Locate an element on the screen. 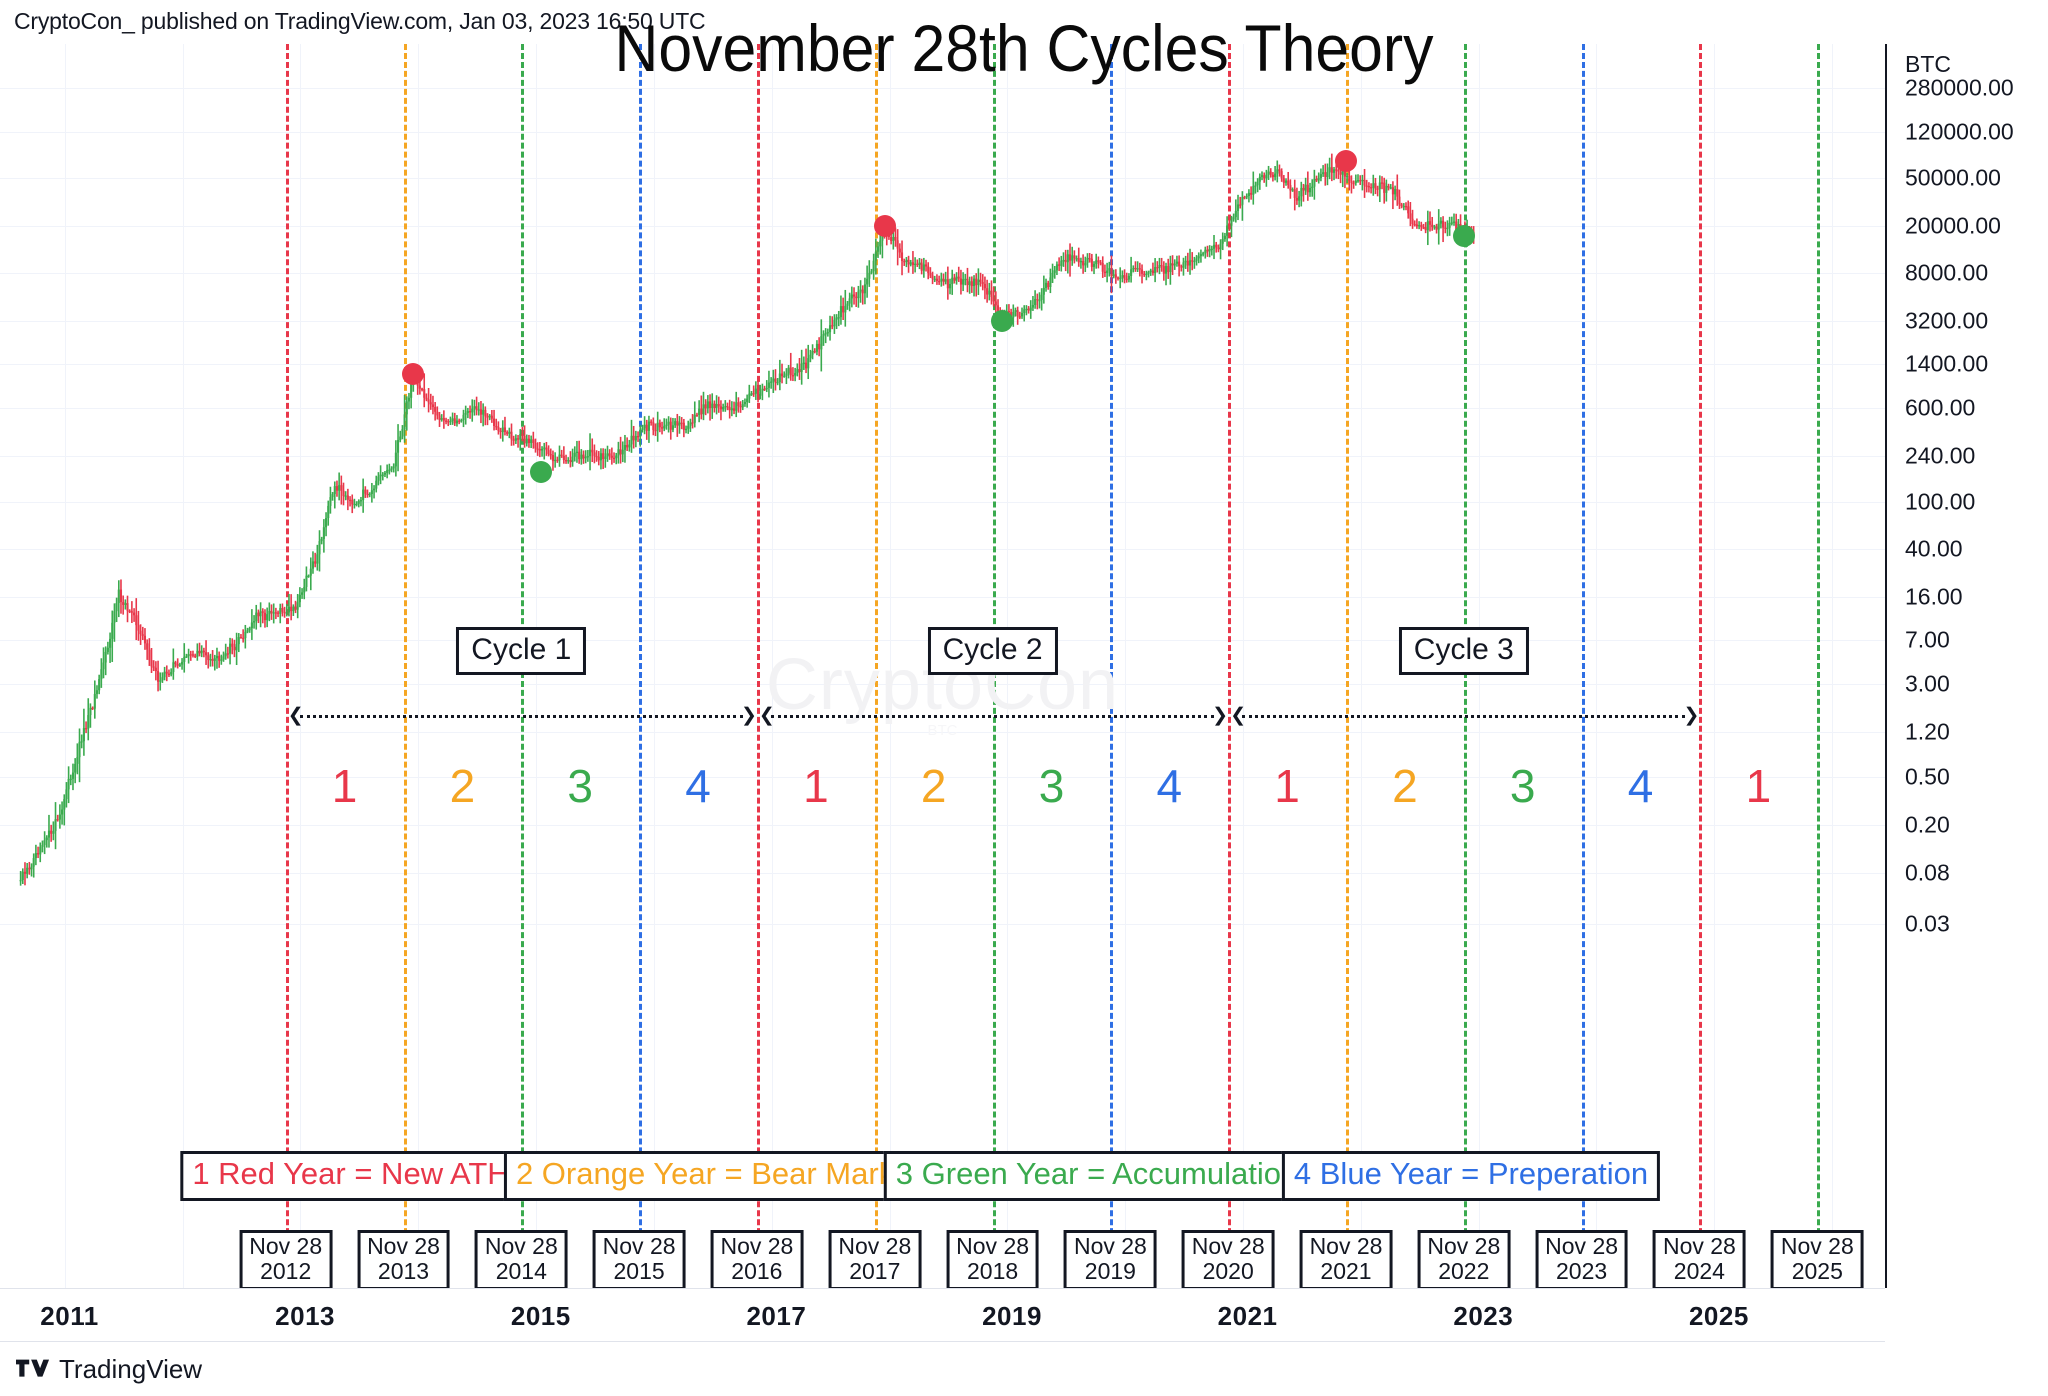 Image resolution: width=2048 pixels, height=1396 pixels. date-box-2014: Nov 28 2014 is located at coordinates (521, 1259).